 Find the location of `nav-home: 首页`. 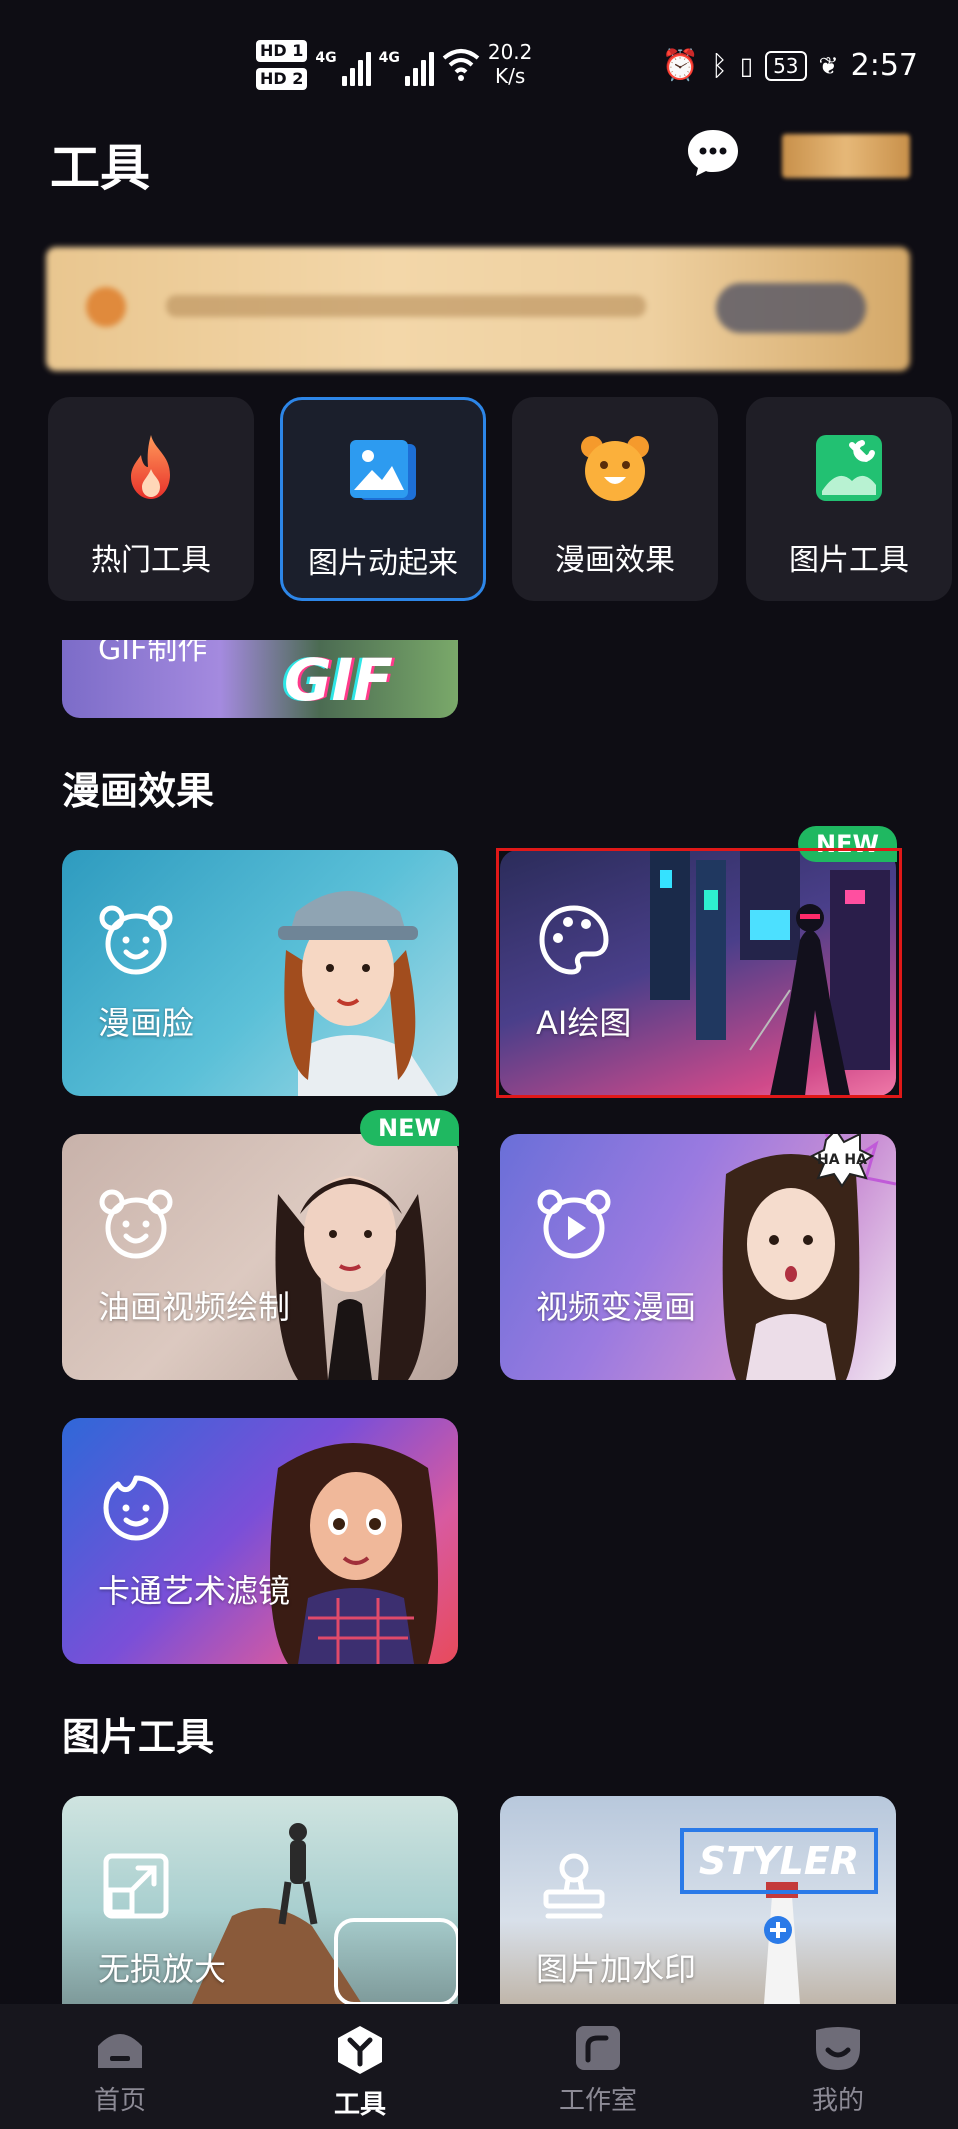

nav-home: 首页 is located at coordinates (120, 2070).